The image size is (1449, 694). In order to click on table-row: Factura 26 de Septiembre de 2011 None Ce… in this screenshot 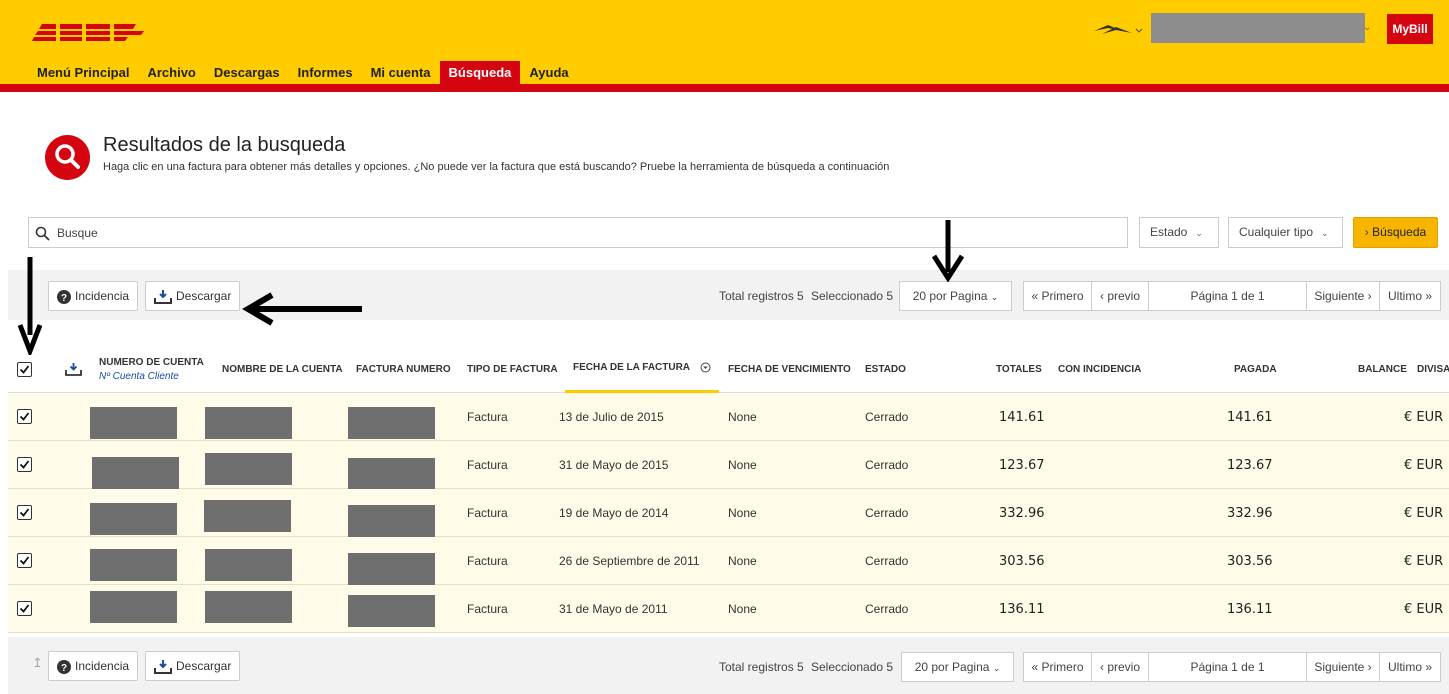, I will do `click(728, 561)`.